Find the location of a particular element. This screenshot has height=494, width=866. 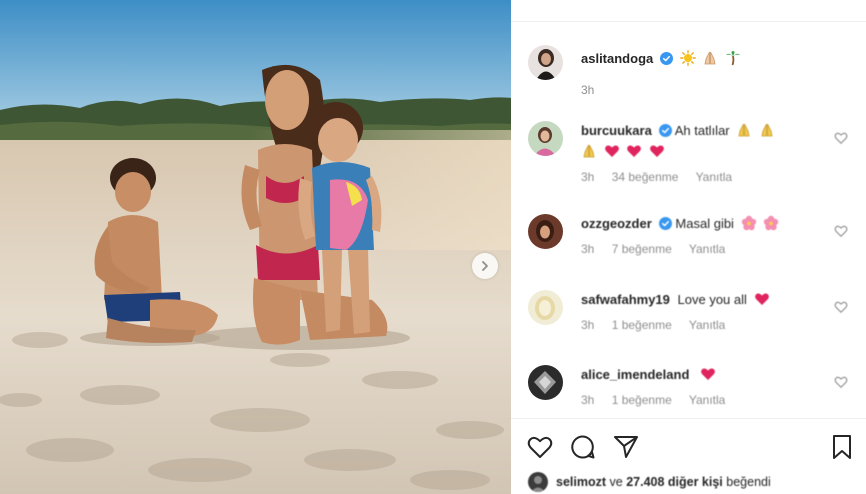

owner-username: aslitandoga is located at coordinates (617, 58).